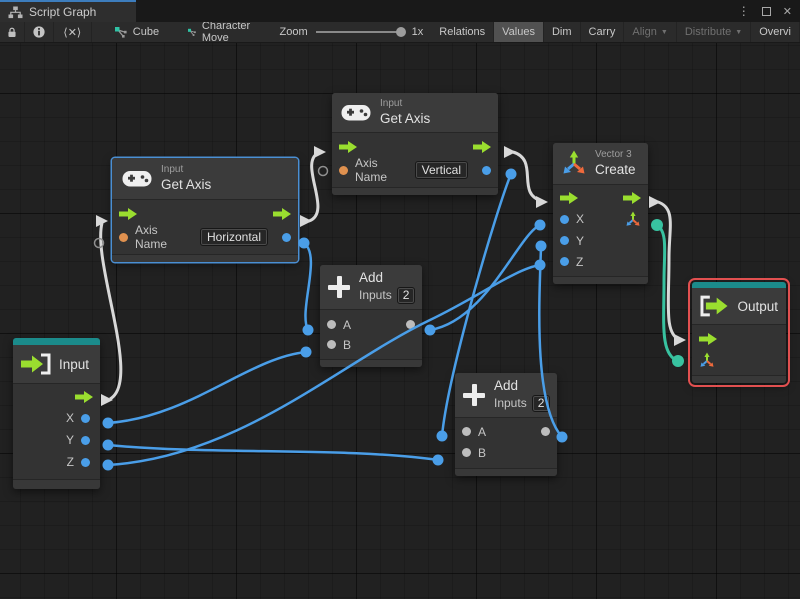  What do you see at coordinates (775, 32) in the screenshot?
I see `overview-button: Overvi` at bounding box center [775, 32].